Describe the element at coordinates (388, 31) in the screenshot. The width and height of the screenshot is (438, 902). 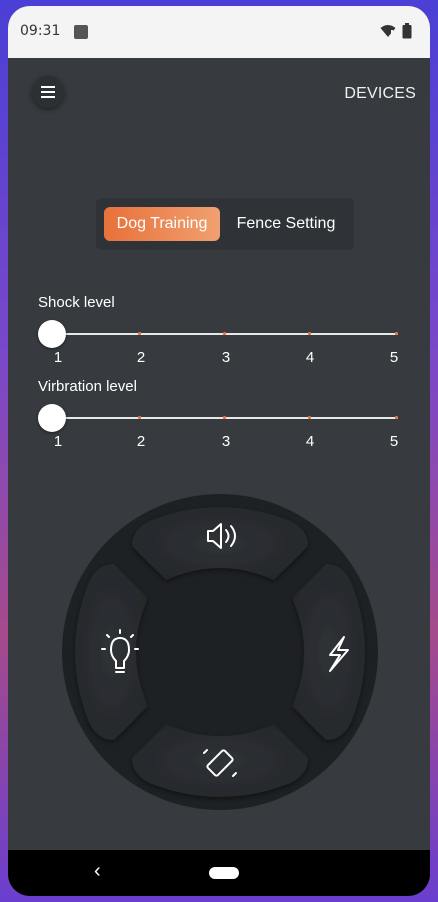
I see `wifi-icon` at that location.